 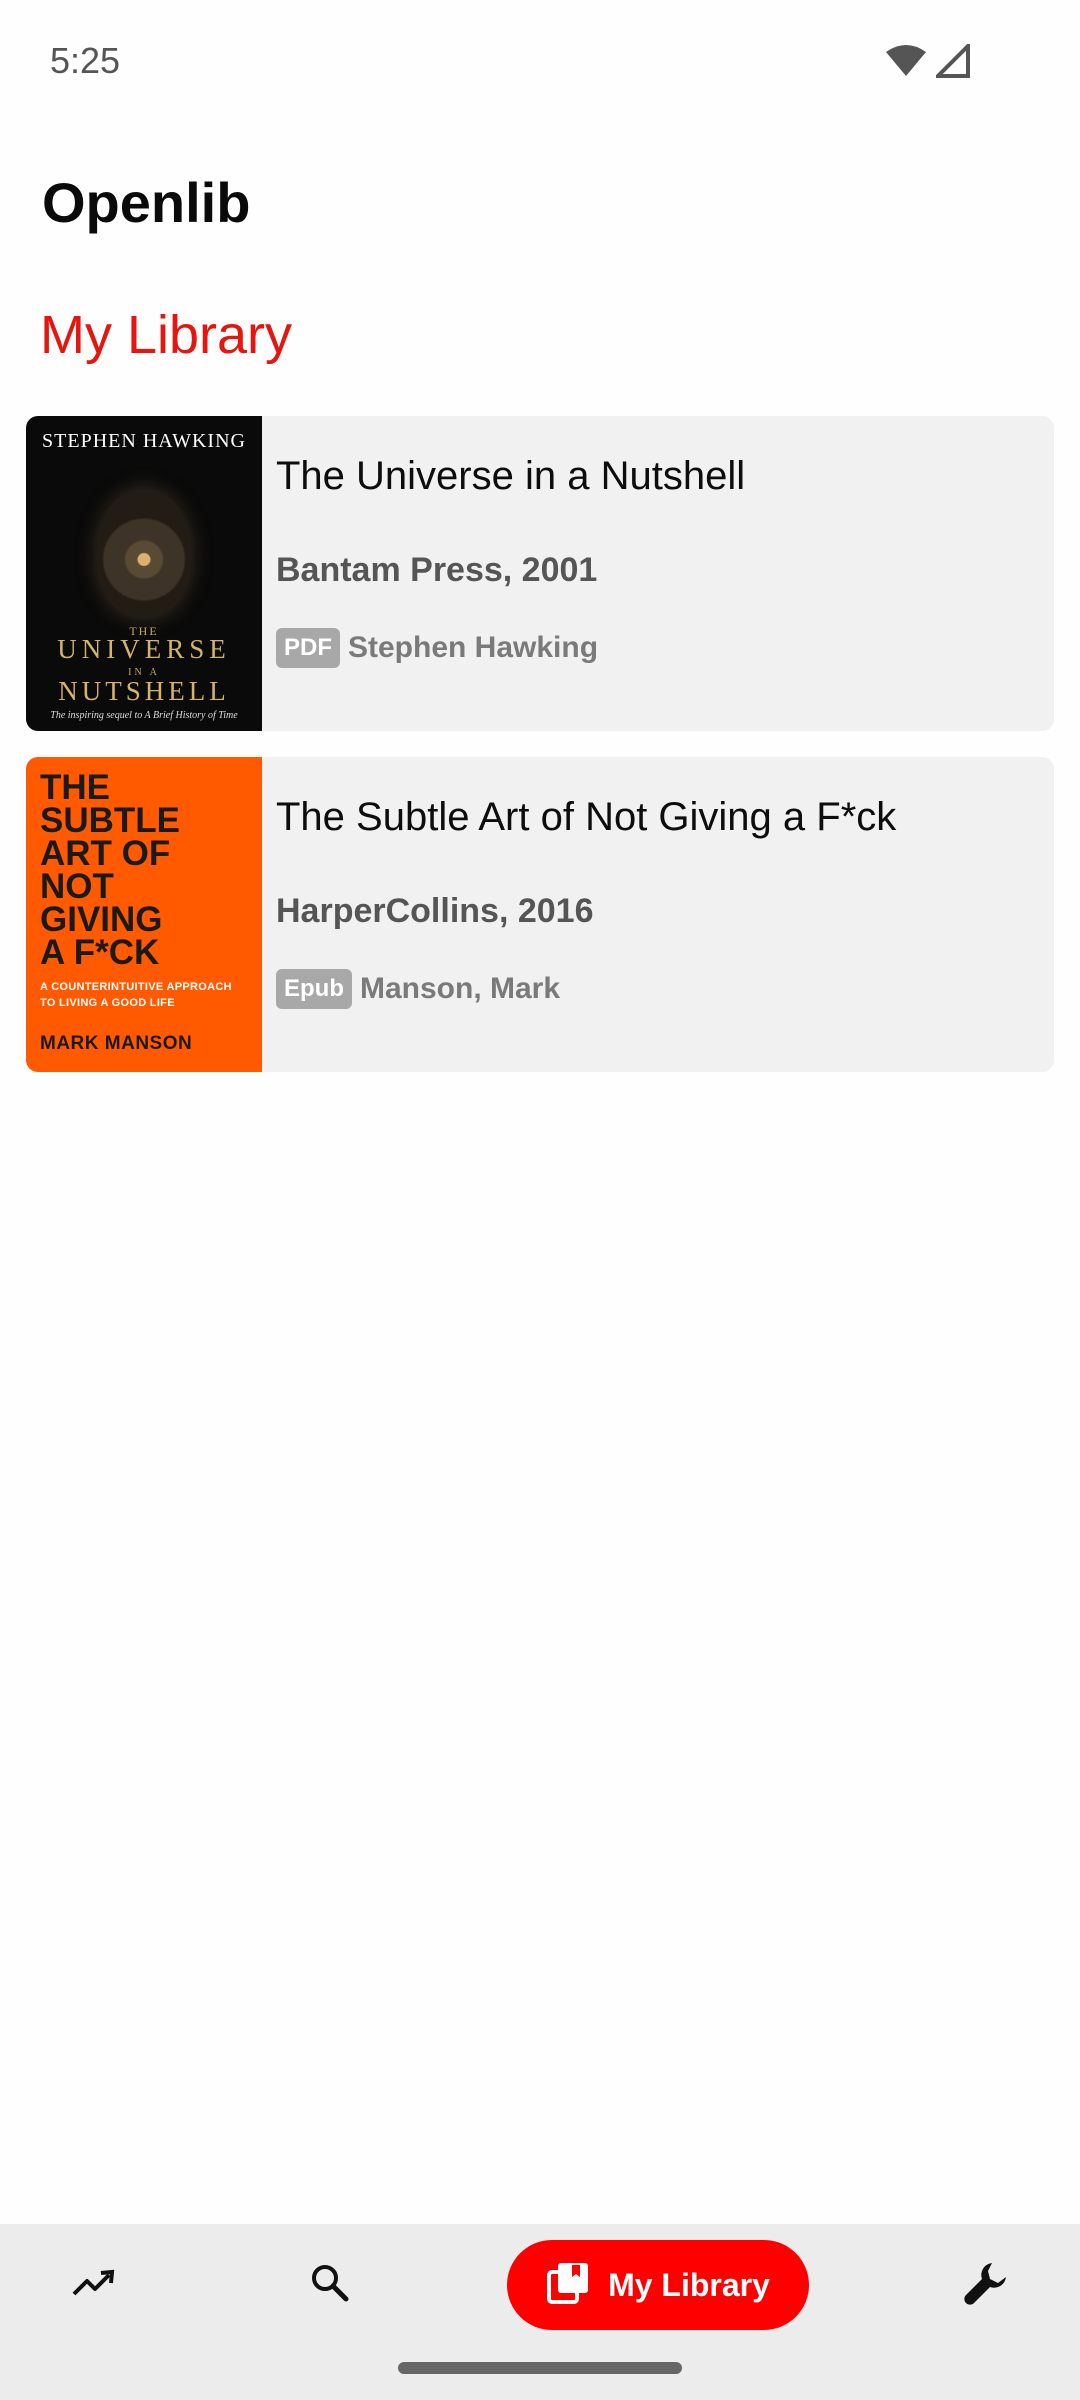 I want to click on cover-subtitle-line: TO LIVING A GOOD LIFE, so click(x=107, y=1003).